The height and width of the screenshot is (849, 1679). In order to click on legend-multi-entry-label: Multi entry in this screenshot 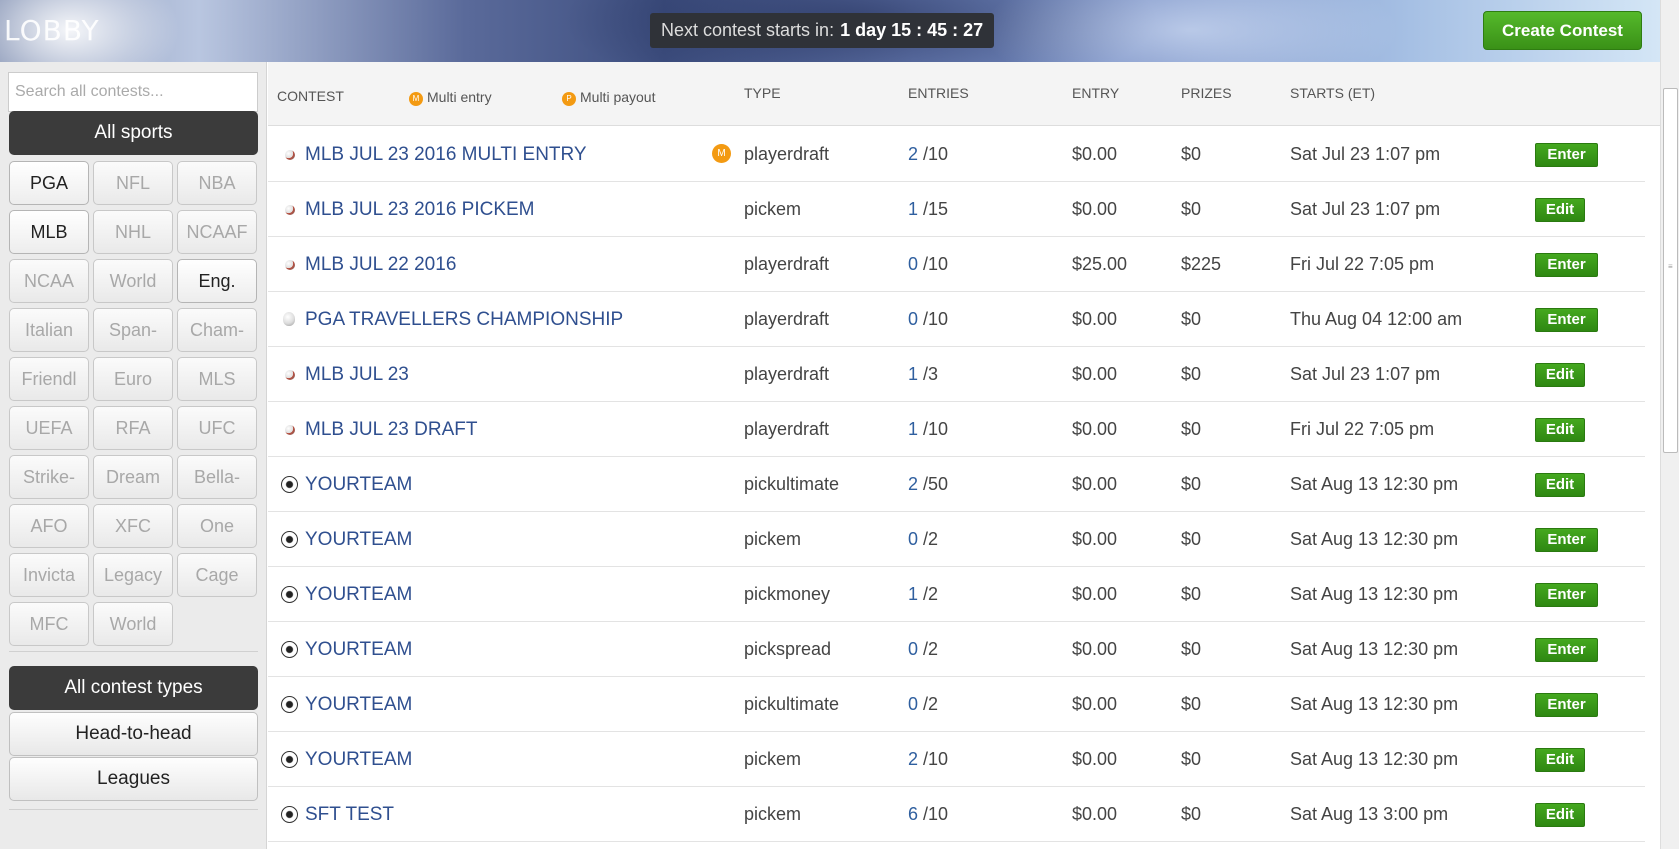, I will do `click(459, 97)`.